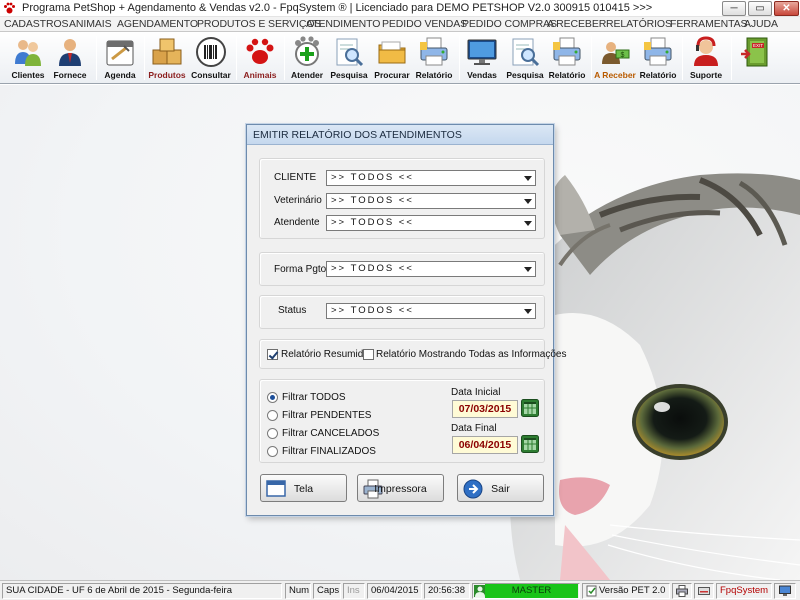 The image size is (800, 600). What do you see at coordinates (485, 445) in the screenshot?
I see `data-final-input: 06/04/2015` at bounding box center [485, 445].